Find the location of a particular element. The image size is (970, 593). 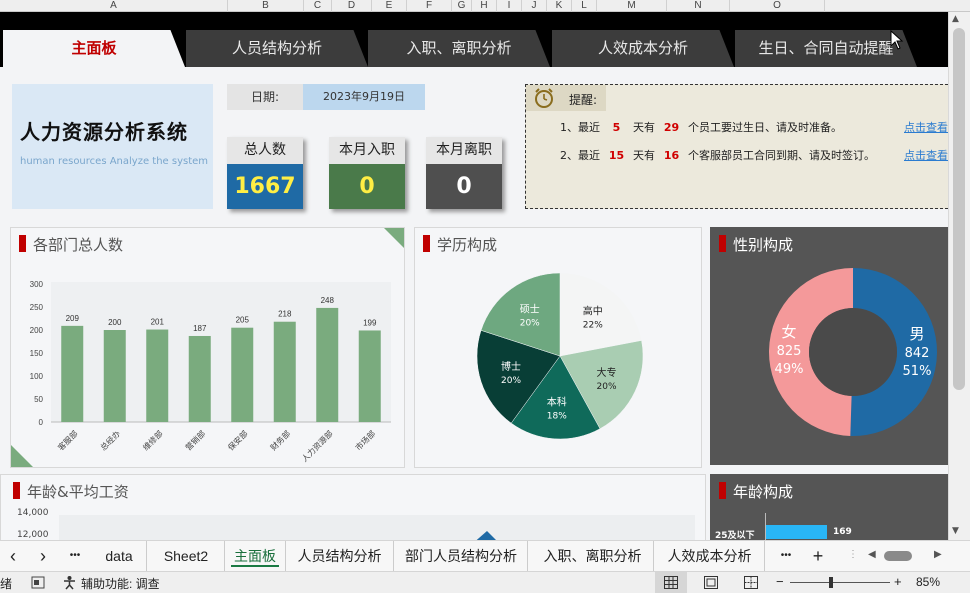

zoom-out-button: − is located at coordinates (780, 581).